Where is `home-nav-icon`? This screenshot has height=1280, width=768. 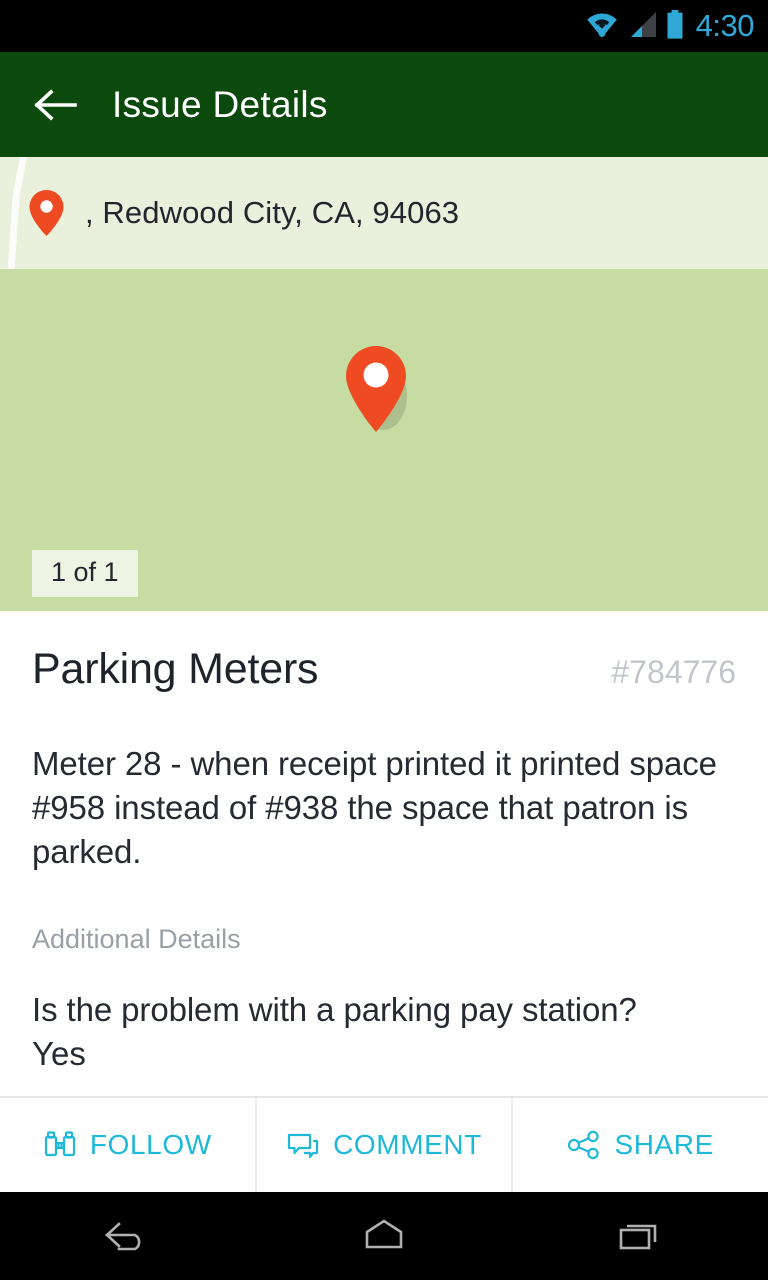
home-nav-icon is located at coordinates (384, 1236).